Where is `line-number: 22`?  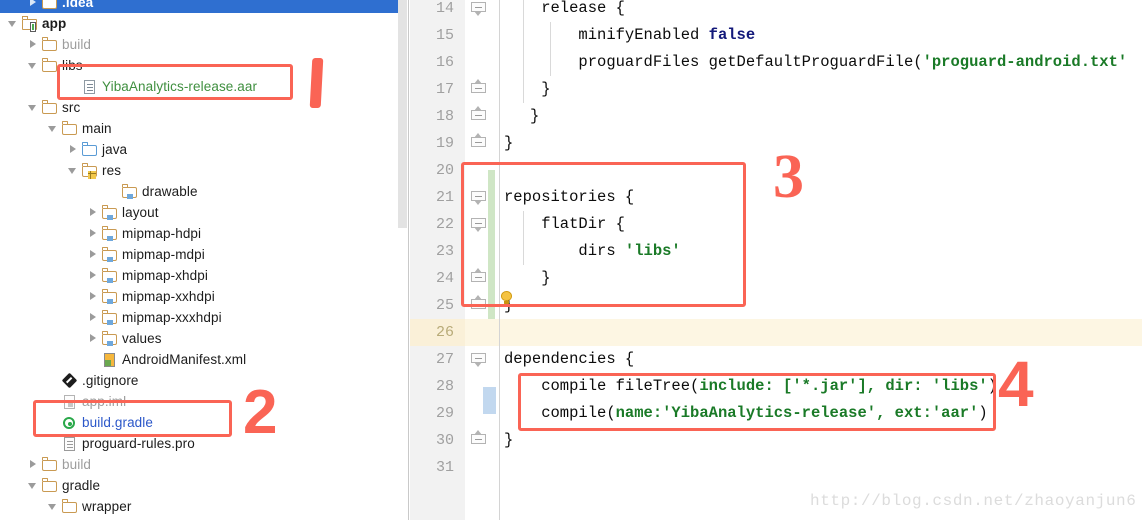 line-number: 22 is located at coordinates (444, 224).